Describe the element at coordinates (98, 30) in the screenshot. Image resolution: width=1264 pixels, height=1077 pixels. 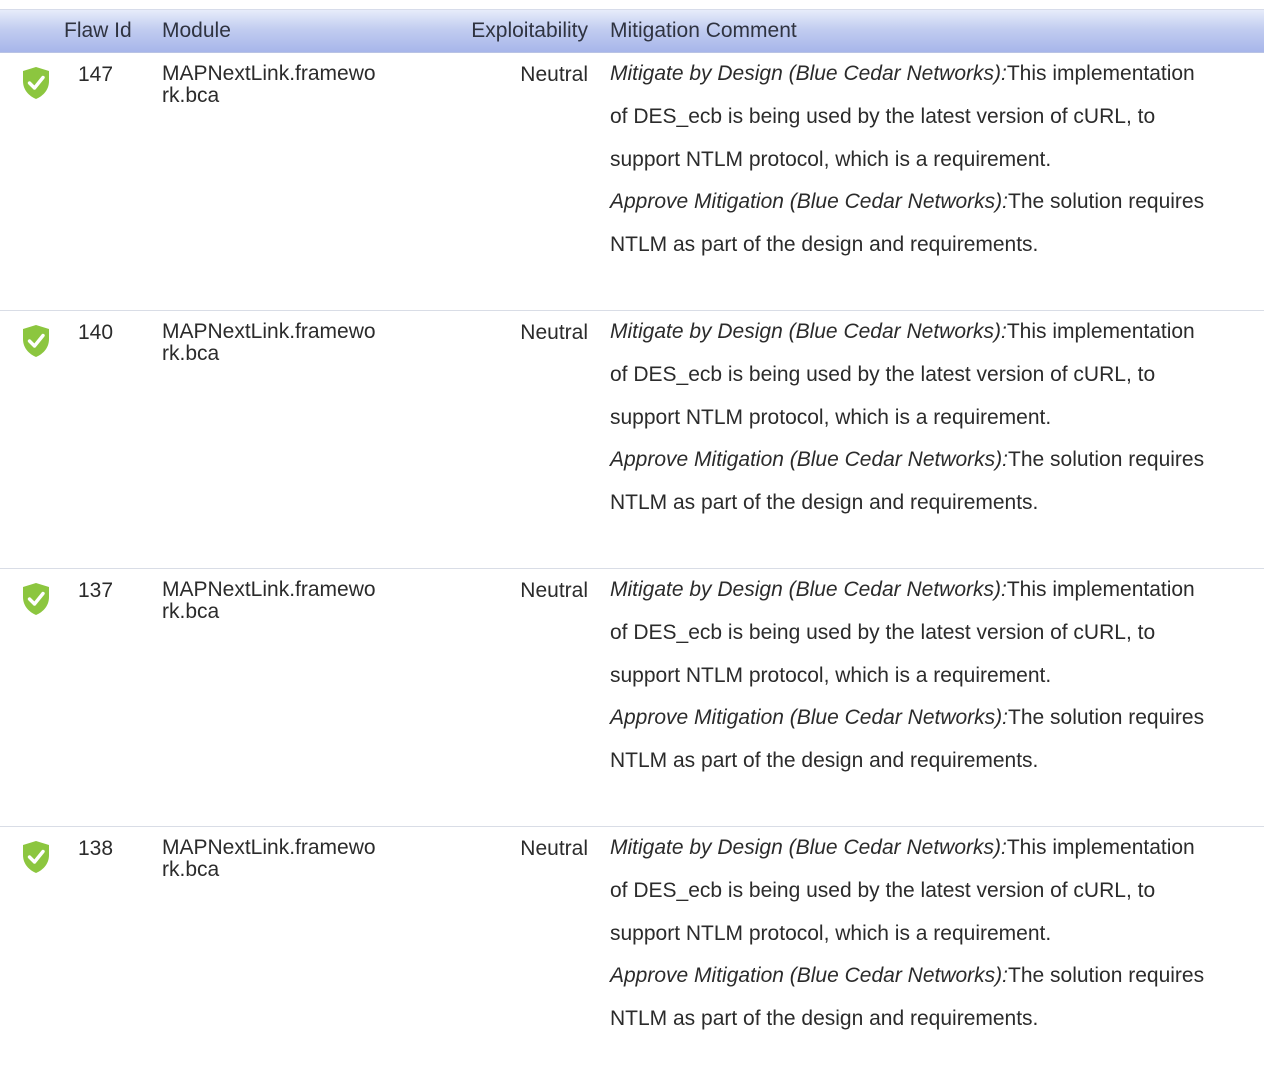
I see `header-flaw-id: Flaw Id` at that location.